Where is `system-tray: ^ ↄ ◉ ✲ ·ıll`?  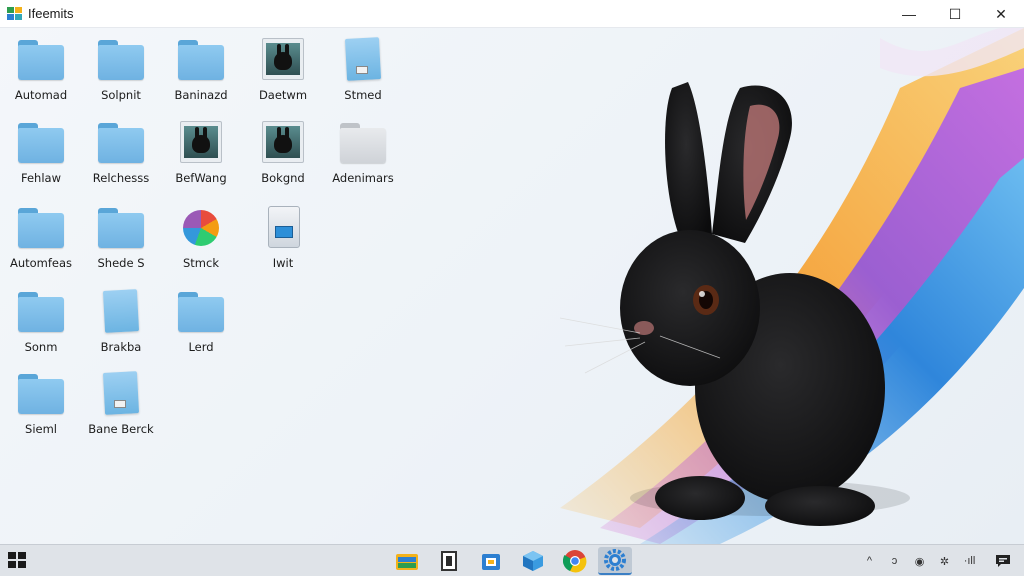 system-tray: ^ ↄ ◉ ✲ ·ıll is located at coordinates (940, 560).